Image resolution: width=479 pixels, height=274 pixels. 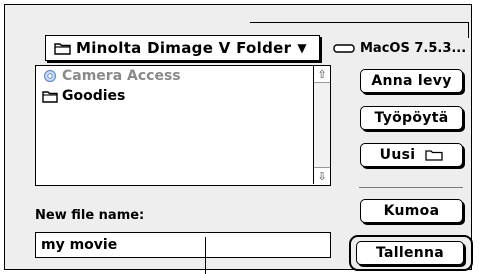 I want to click on list-item-label: Camera Access, so click(x=121, y=76).